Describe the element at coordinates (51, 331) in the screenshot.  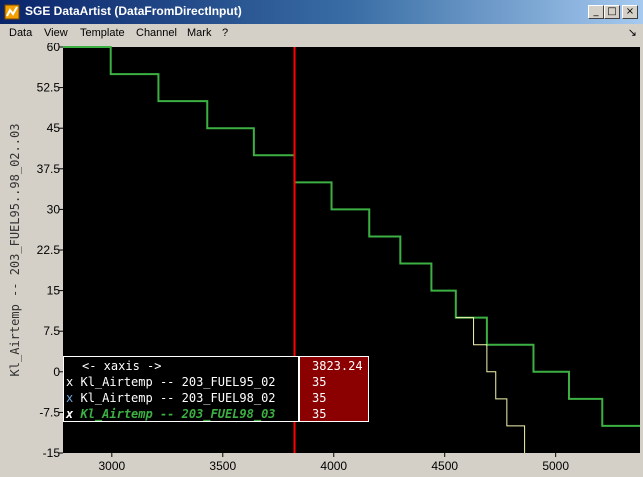
I see `y-tick-label: 7.5` at that location.